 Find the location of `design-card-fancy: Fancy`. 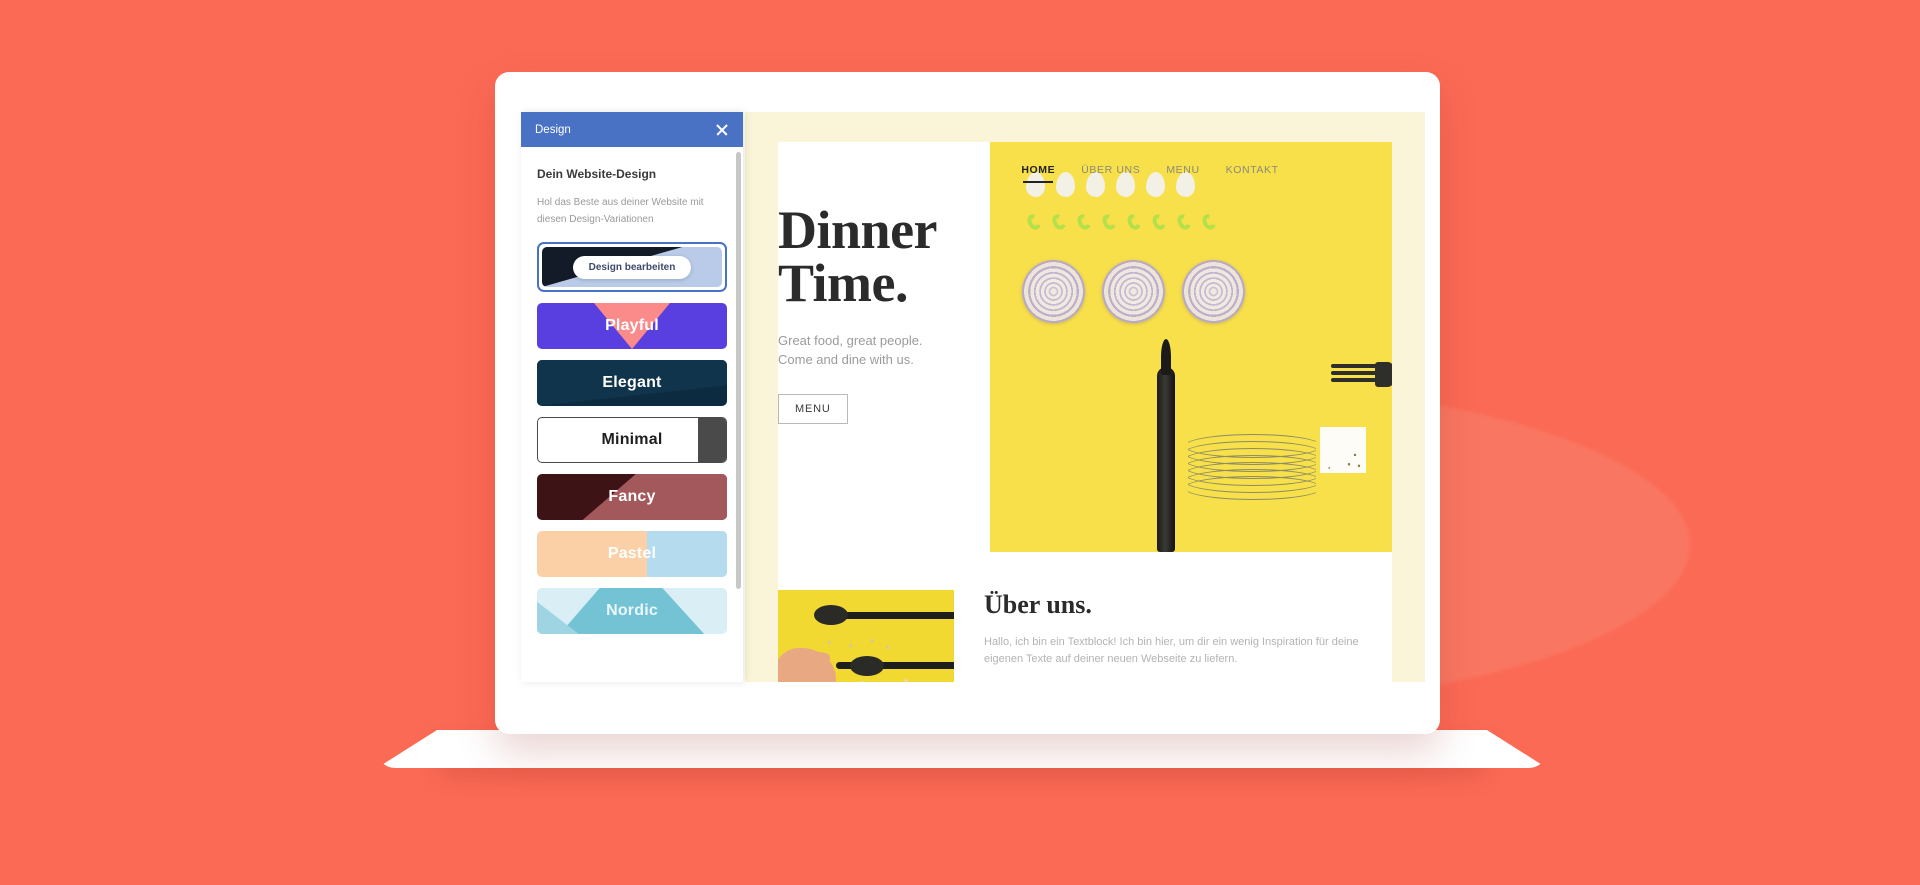

design-card-fancy: Fancy is located at coordinates (632, 497).